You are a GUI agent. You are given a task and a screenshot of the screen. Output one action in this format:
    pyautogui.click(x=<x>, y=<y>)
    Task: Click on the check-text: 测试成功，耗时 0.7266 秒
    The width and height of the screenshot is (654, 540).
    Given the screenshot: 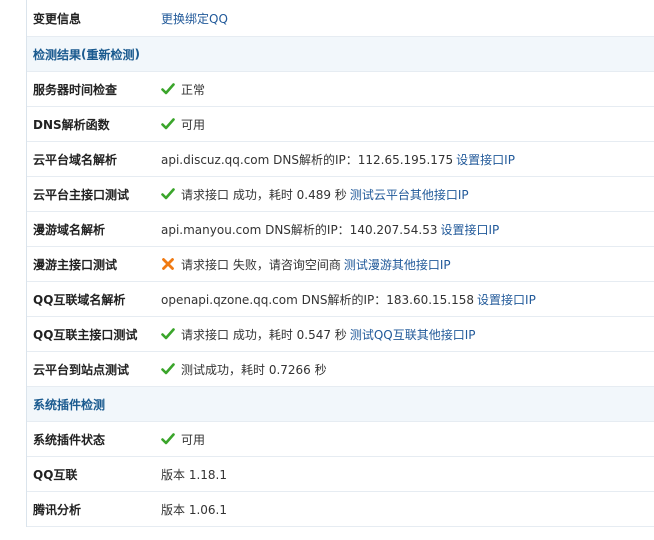 What is the action you would take?
    pyautogui.click(x=254, y=369)
    